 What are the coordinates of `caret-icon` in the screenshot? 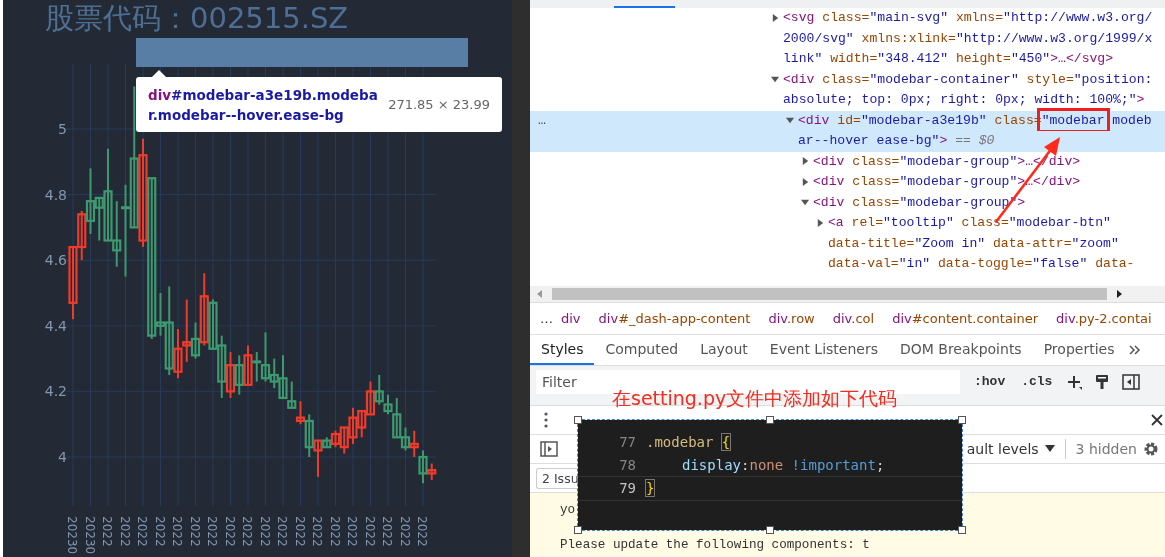 It's located at (1049, 449).